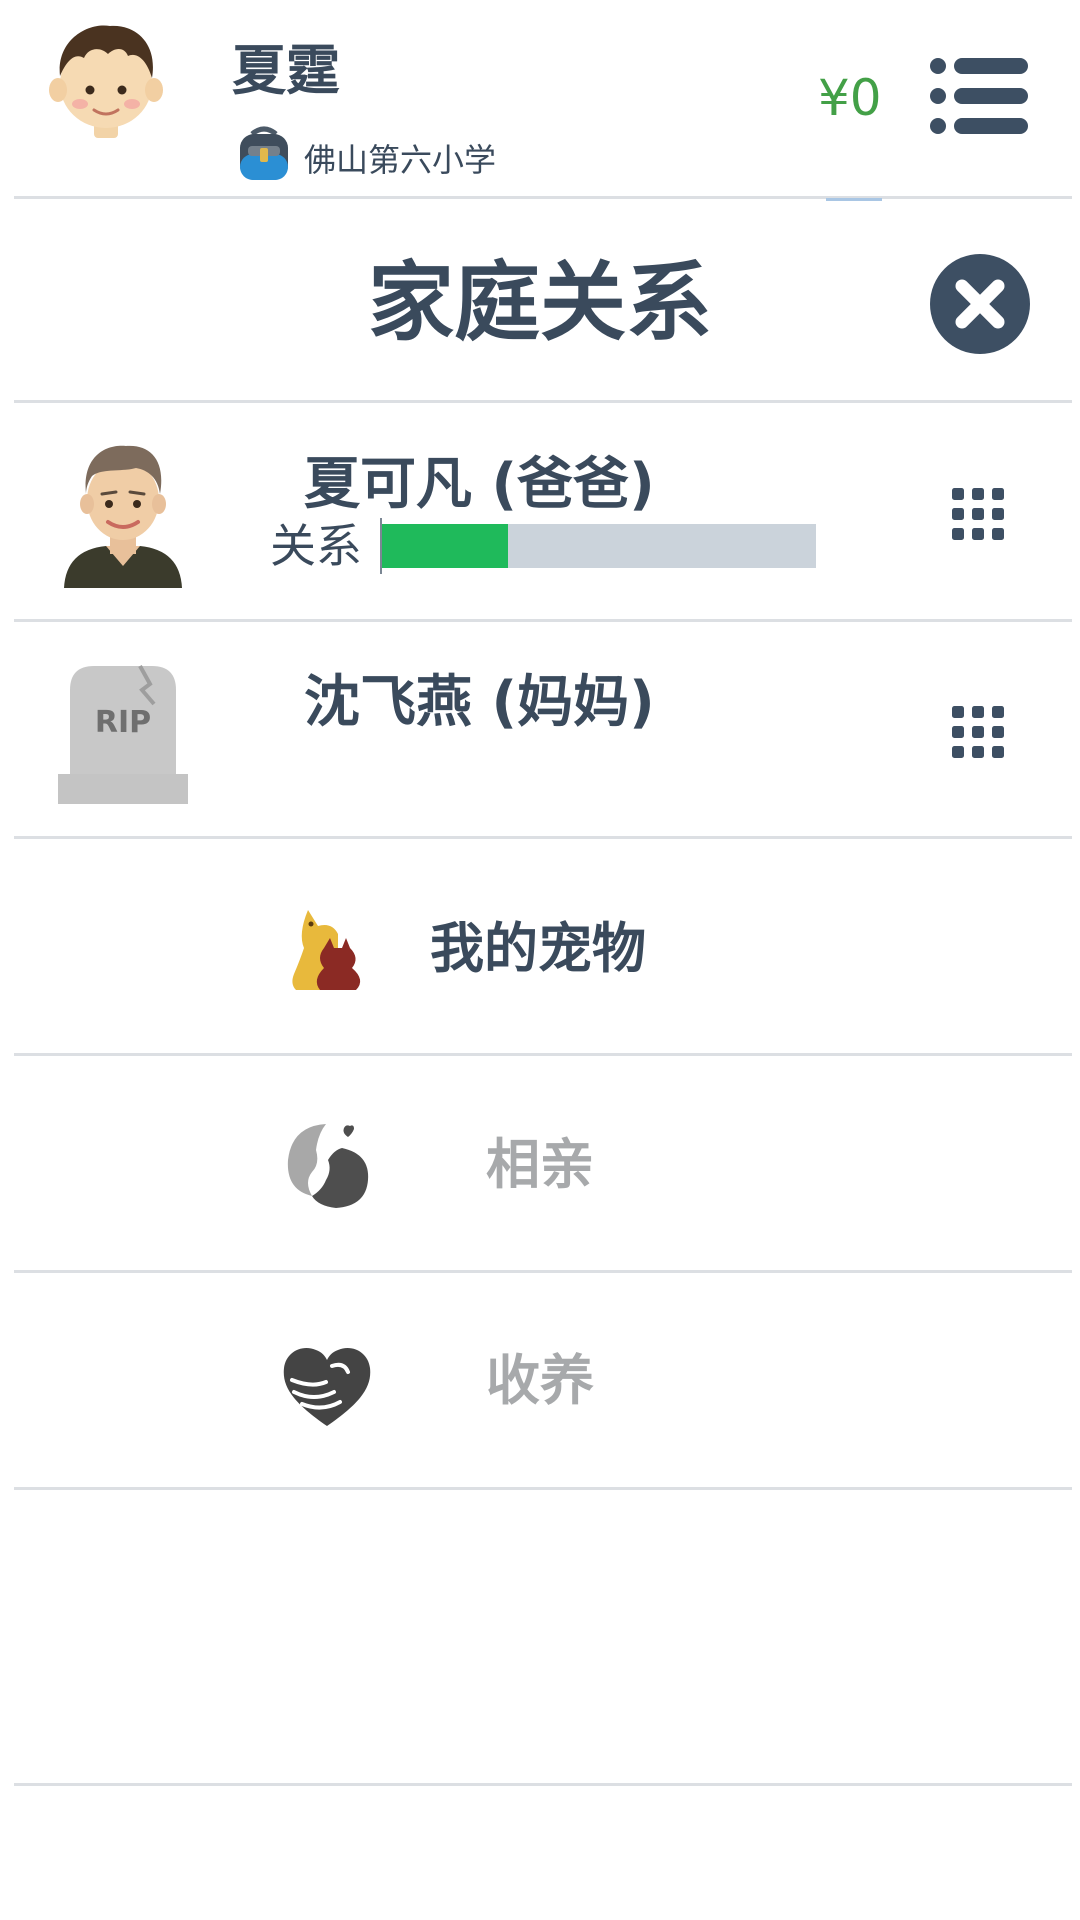 This screenshot has width=1080, height=1920. What do you see at coordinates (123, 722) in the screenshot?
I see `svg-text: RIP` at bounding box center [123, 722].